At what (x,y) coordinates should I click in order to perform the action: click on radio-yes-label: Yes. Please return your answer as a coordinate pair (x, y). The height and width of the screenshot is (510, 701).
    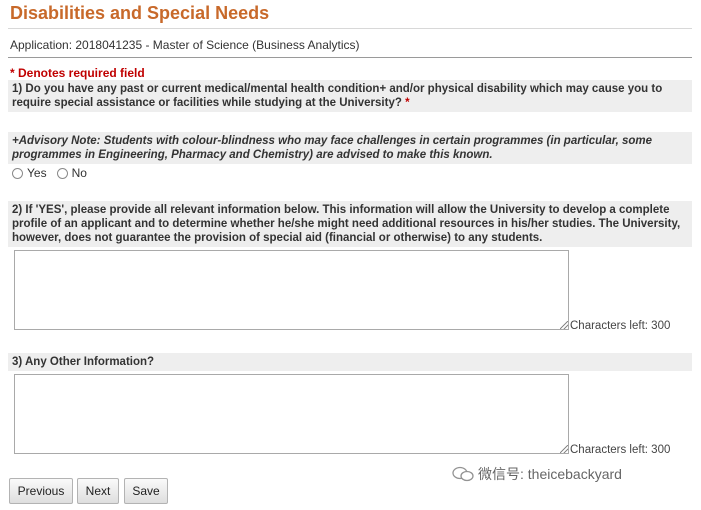
    Looking at the image, I should click on (37, 173).